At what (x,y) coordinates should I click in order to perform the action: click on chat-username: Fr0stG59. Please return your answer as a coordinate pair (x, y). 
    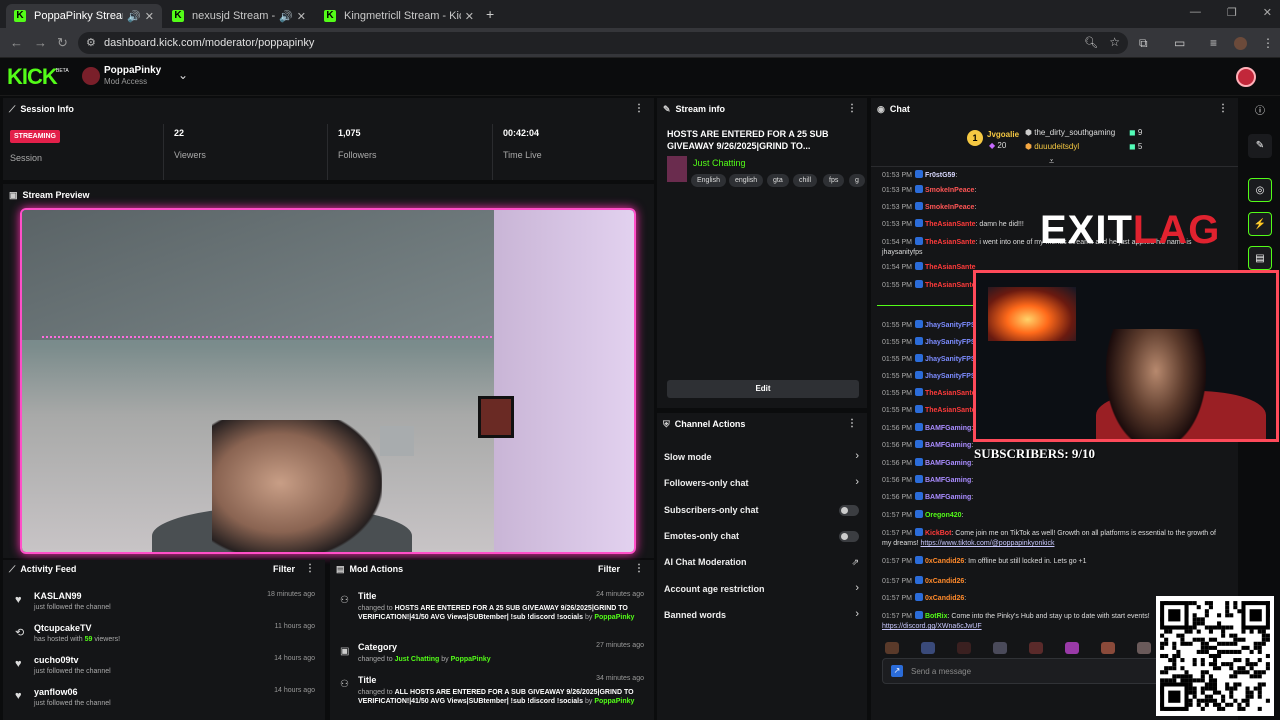
    Looking at the image, I should click on (940, 175).